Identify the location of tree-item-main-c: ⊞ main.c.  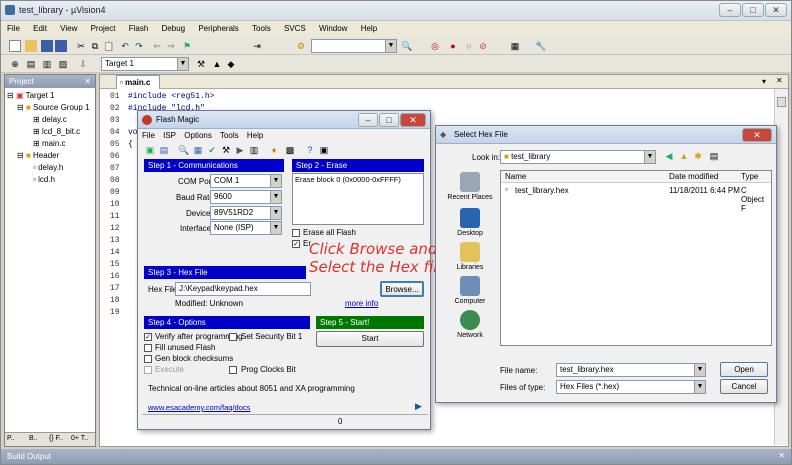
(50, 144).